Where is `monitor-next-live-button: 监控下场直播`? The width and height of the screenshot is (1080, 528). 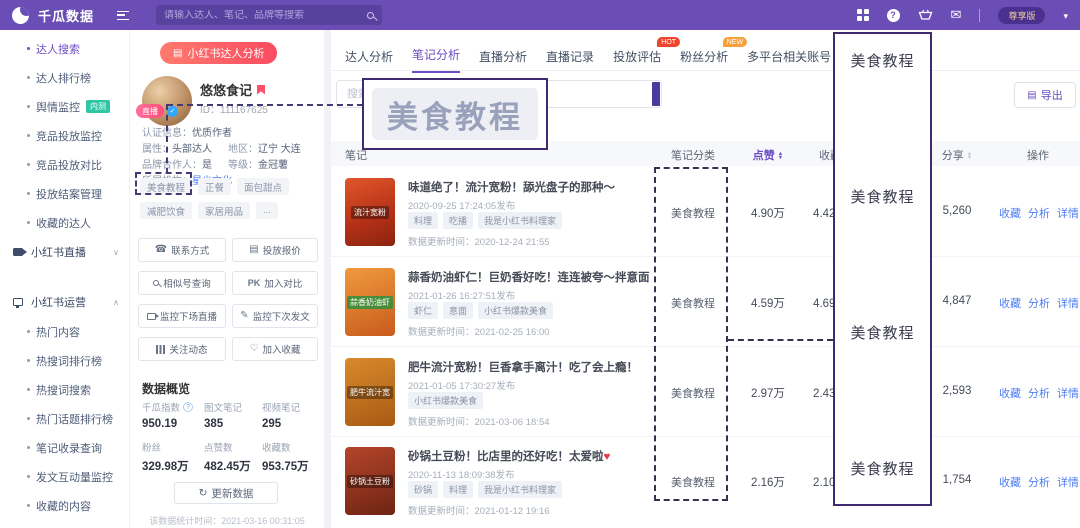
monitor-next-live-button: 监控下场直播 is located at coordinates (182, 316).